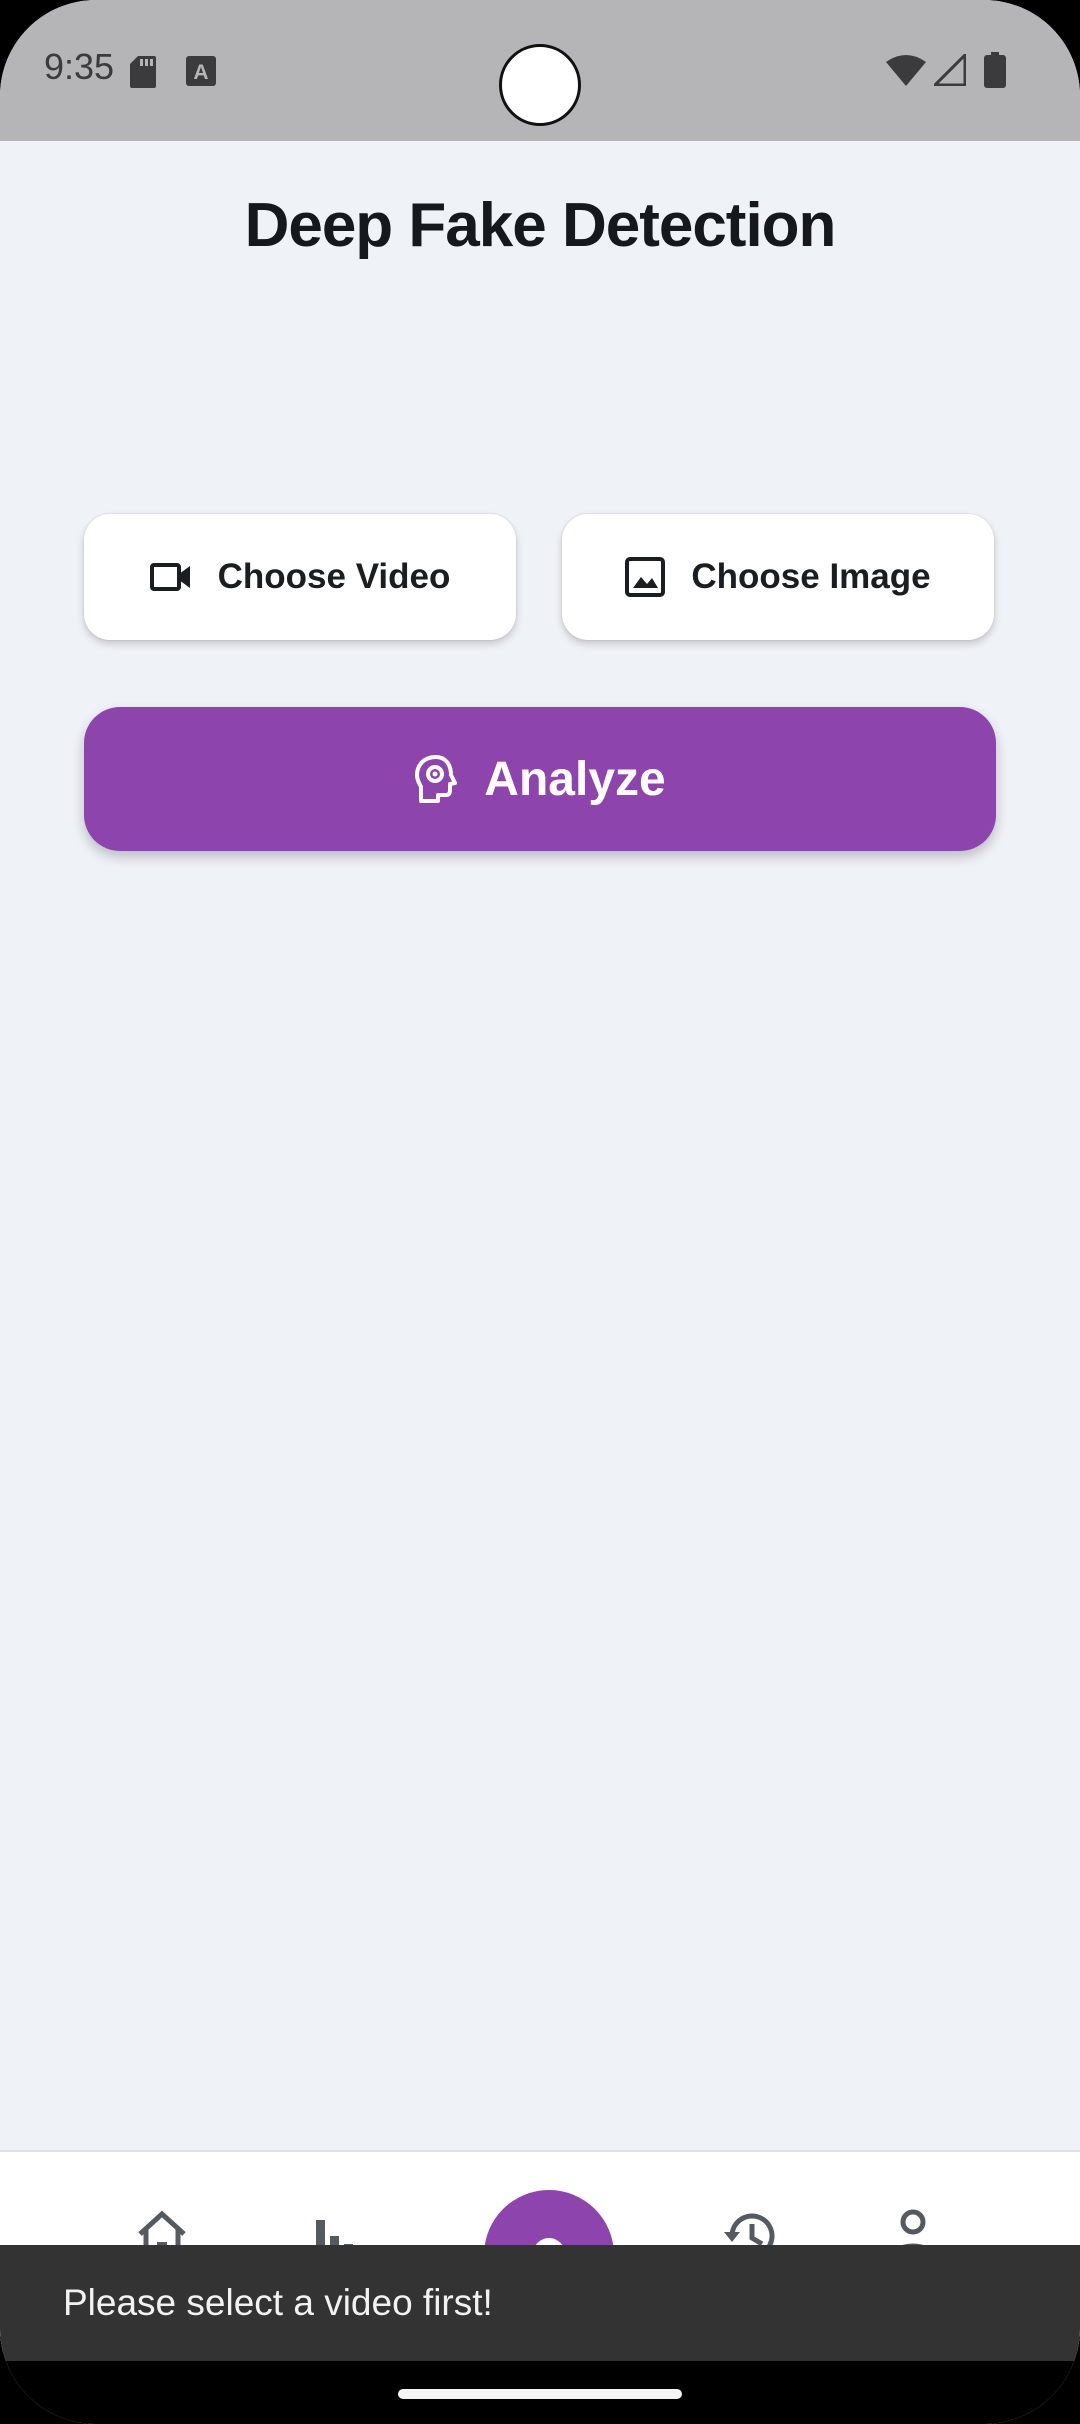 The height and width of the screenshot is (2424, 1080). I want to click on keyboard-a-icon: A, so click(201, 71).